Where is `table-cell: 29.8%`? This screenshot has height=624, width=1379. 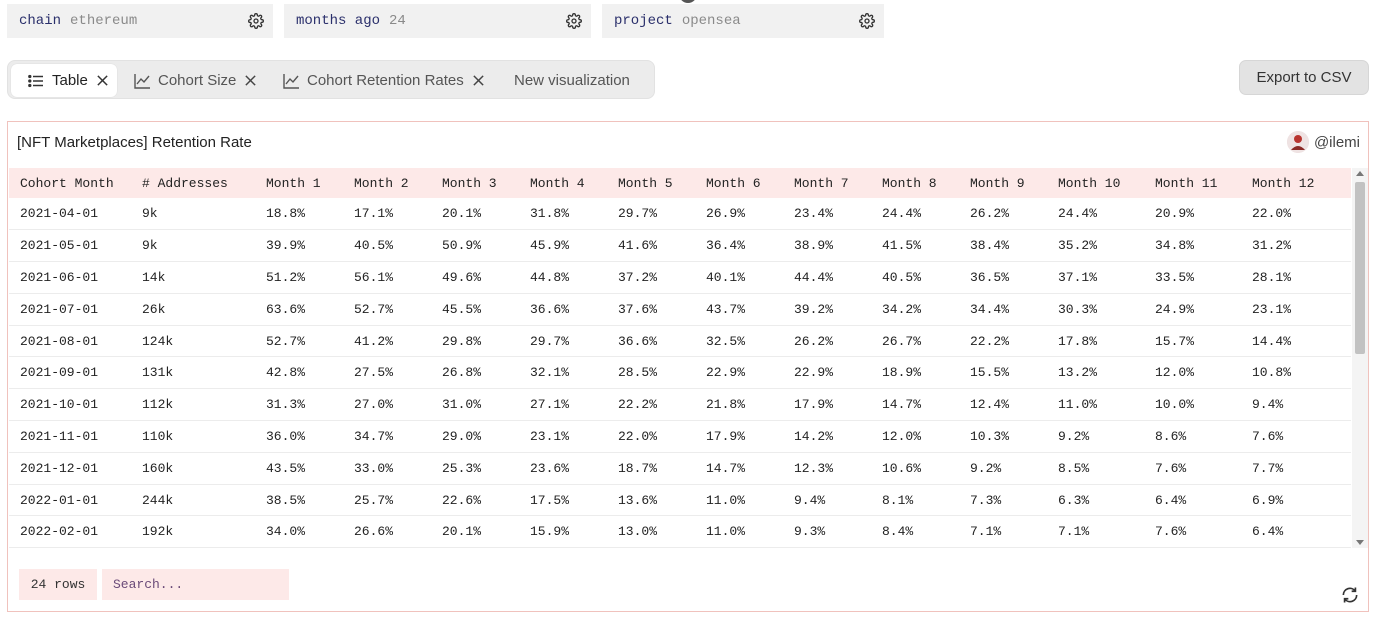 table-cell: 29.8% is located at coordinates (462, 341).